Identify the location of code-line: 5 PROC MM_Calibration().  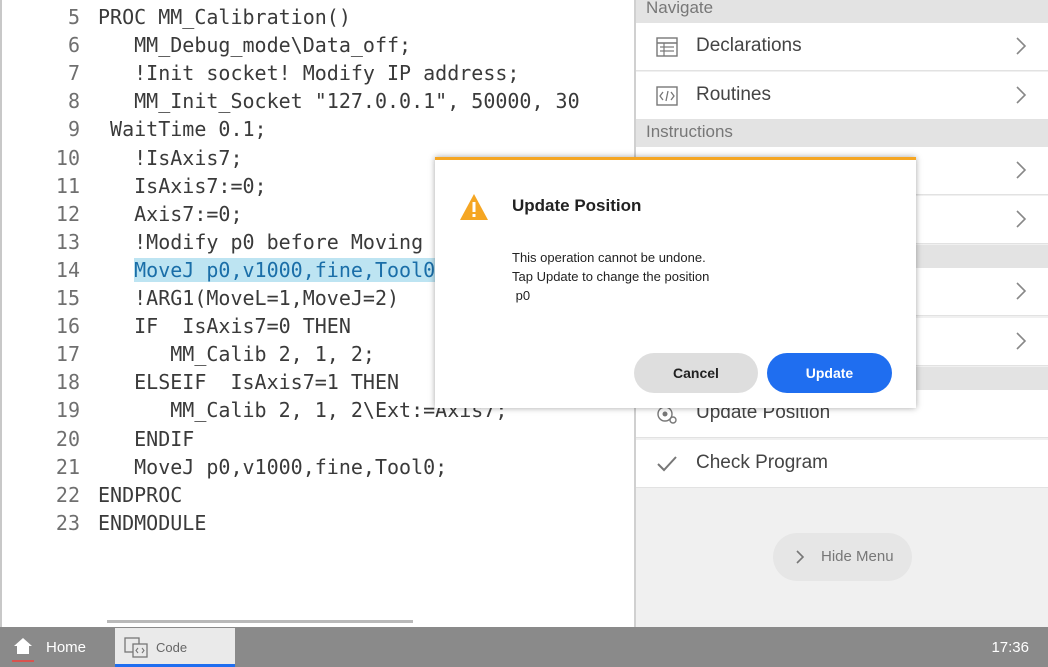
(318, 17).